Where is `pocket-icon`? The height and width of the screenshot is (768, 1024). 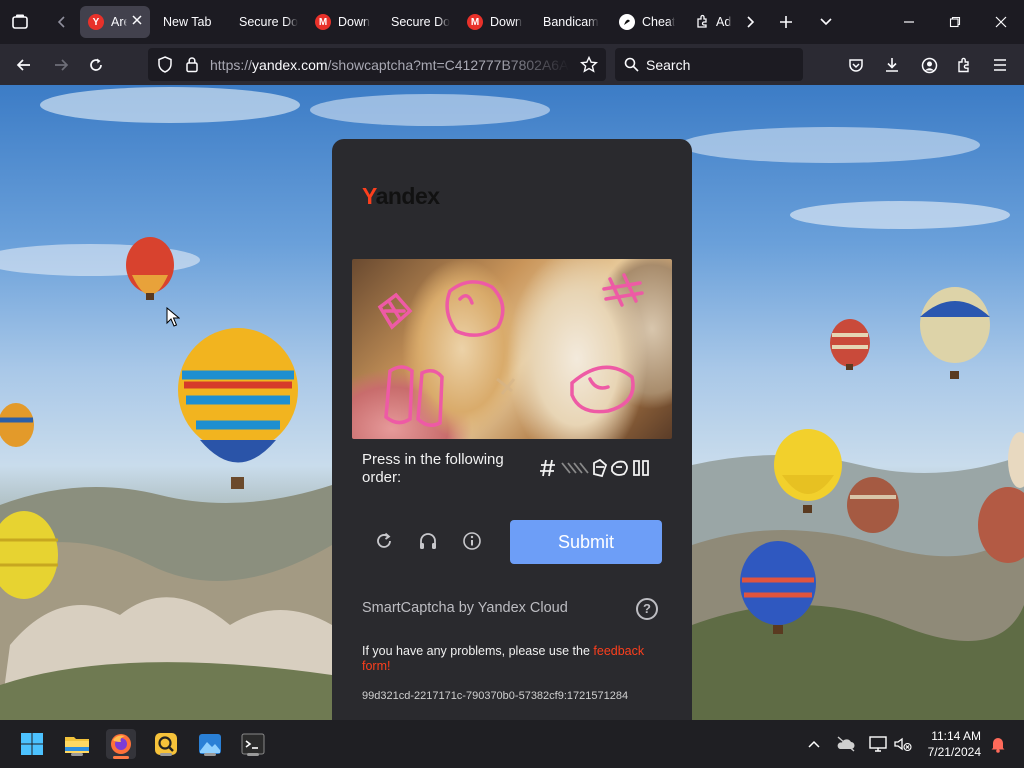 pocket-icon is located at coordinates (856, 65).